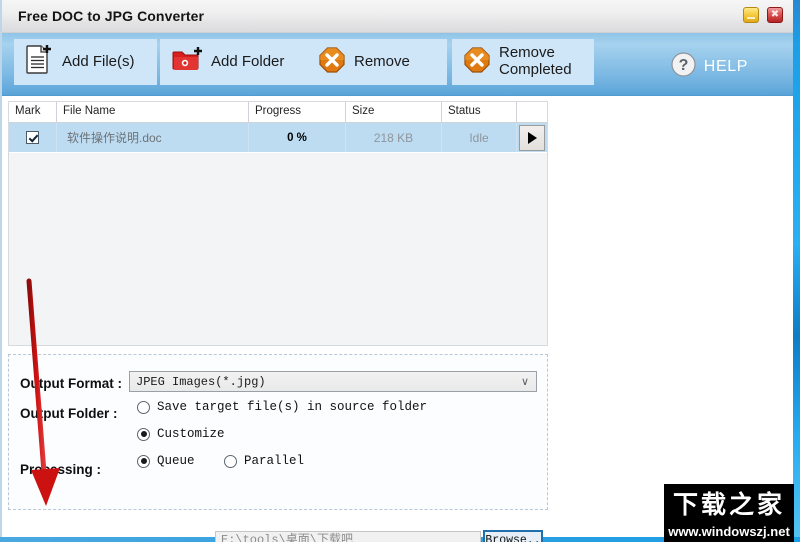 This screenshot has height=542, width=800. Describe the element at coordinates (397, 16) in the screenshot. I see `title-bar: Free DOC to JPG Converter ✖` at that location.